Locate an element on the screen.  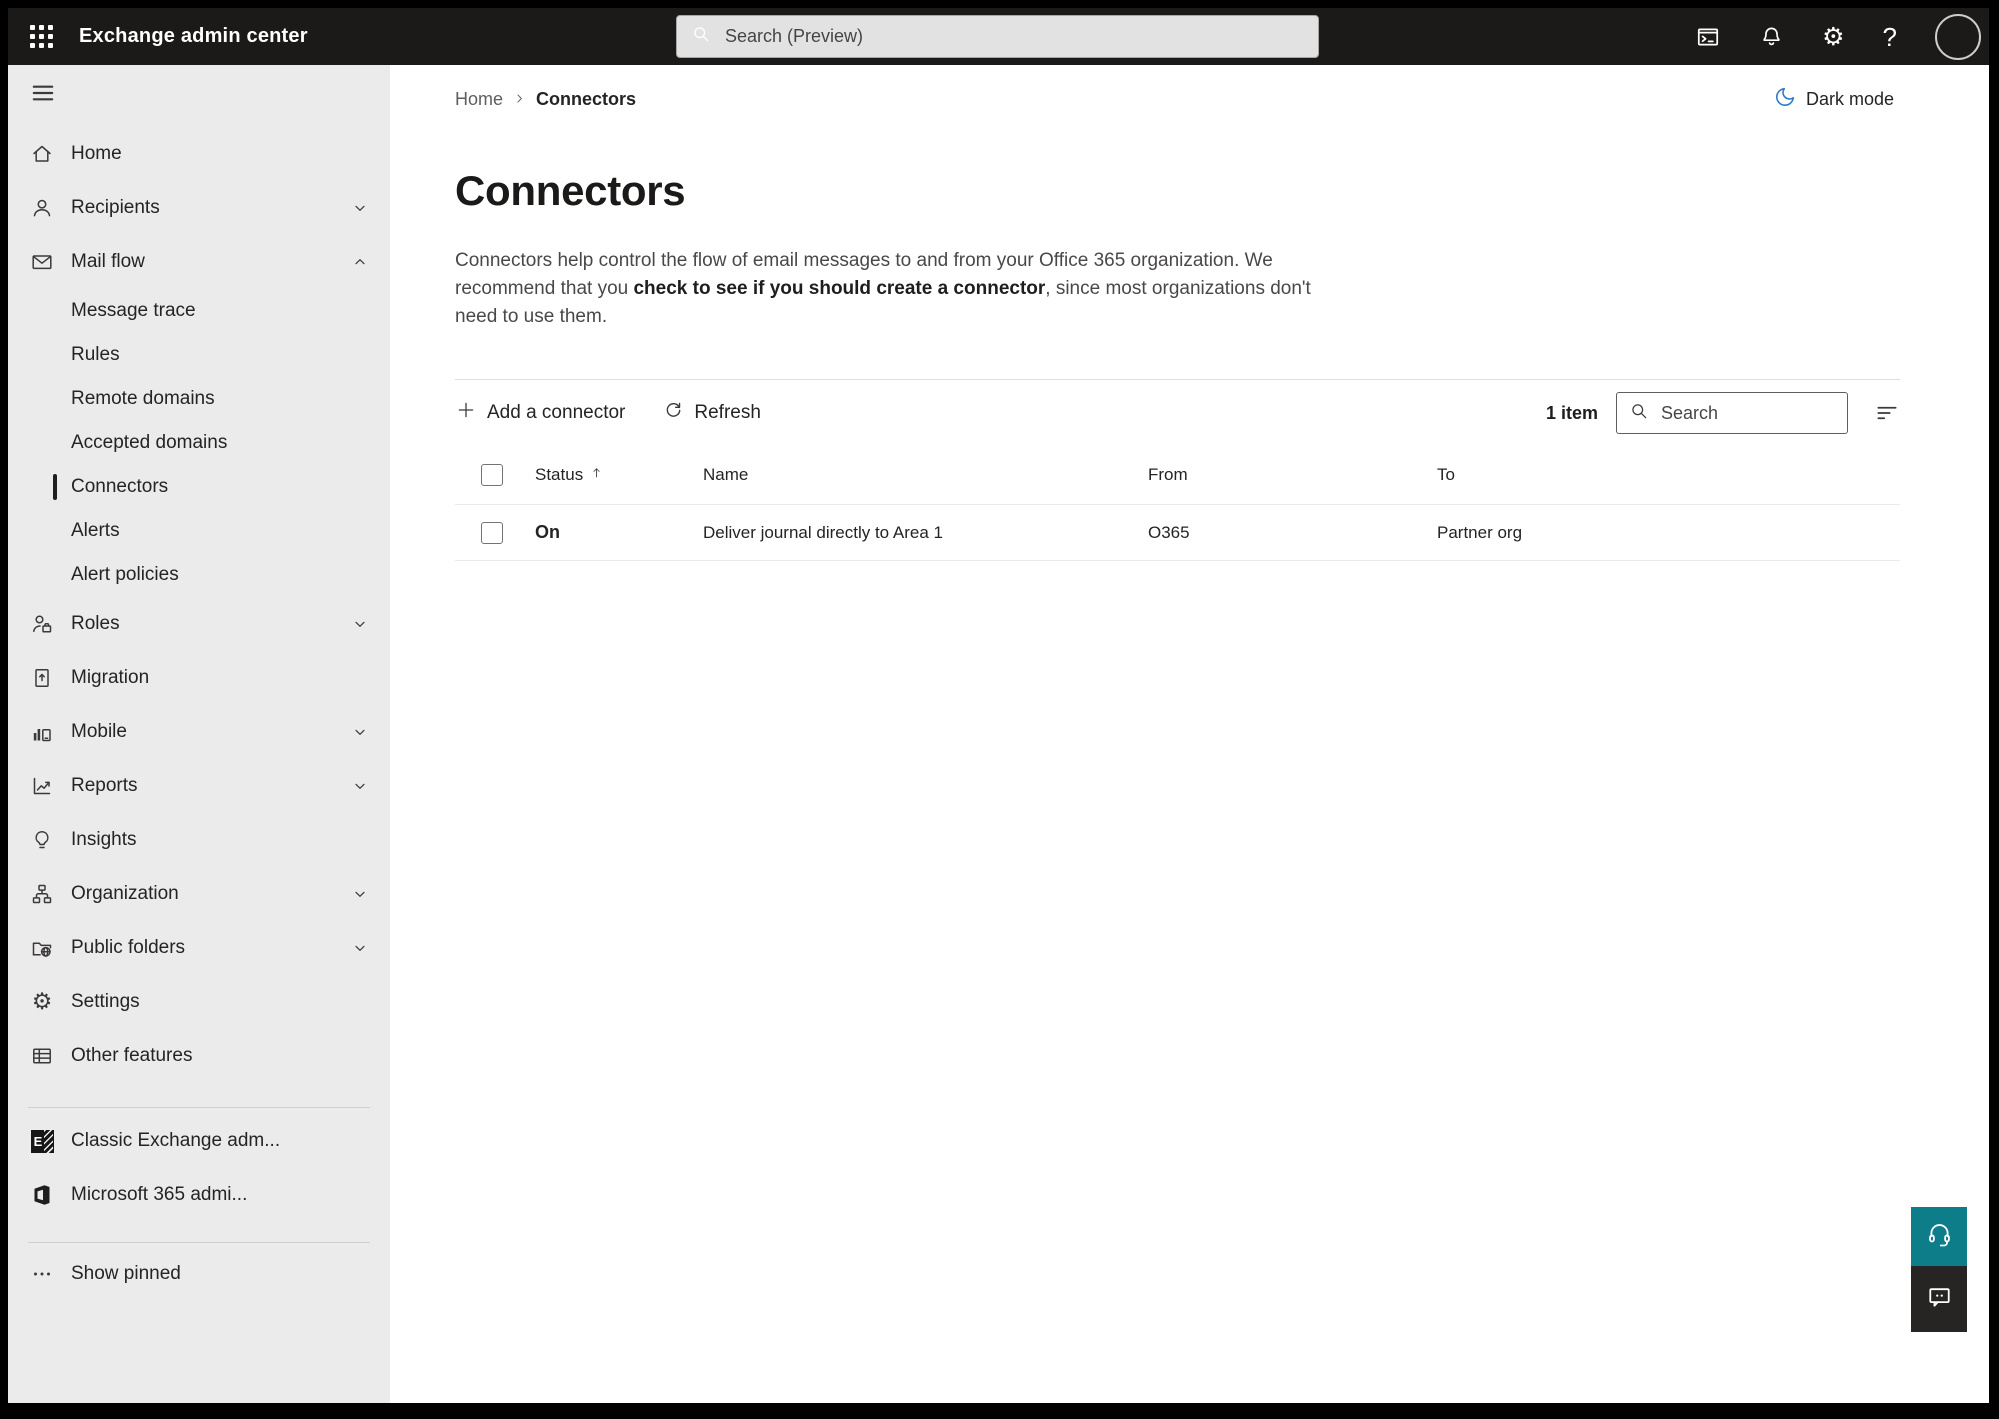
help-support-button is located at coordinates (1939, 1236).